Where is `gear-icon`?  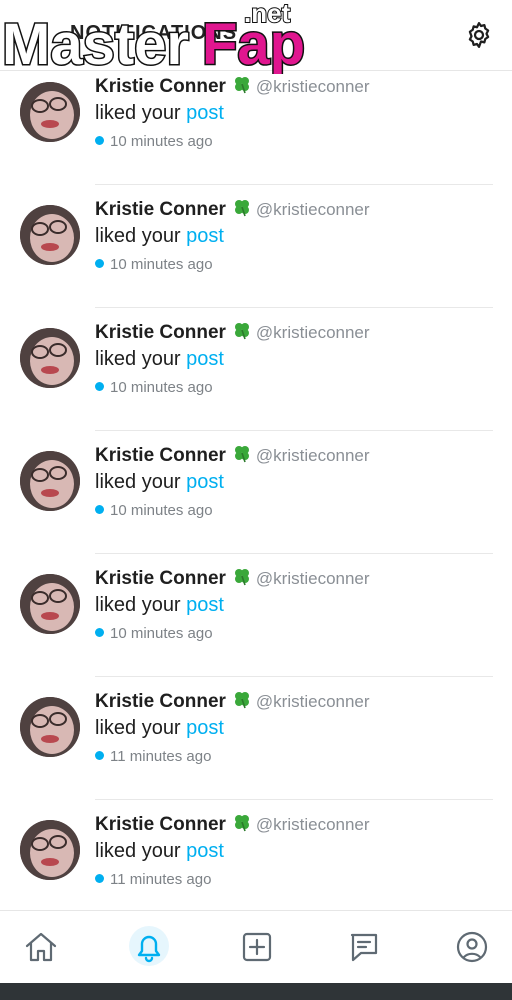
gear-icon is located at coordinates (479, 35).